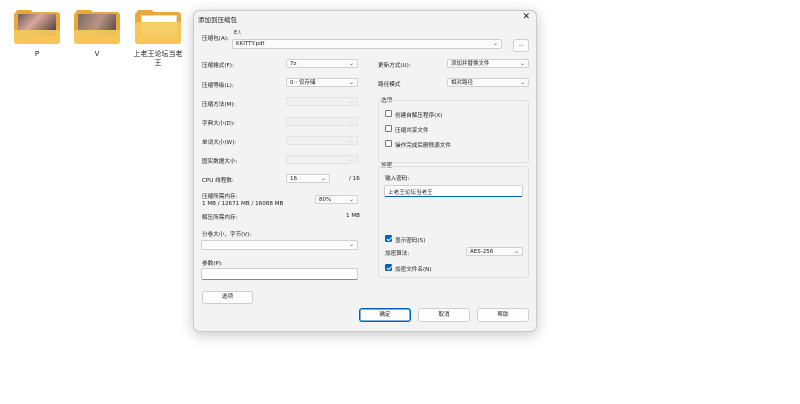 This screenshot has height=404, width=800. I want to click on desktop-folder-p: P, so click(37, 34).